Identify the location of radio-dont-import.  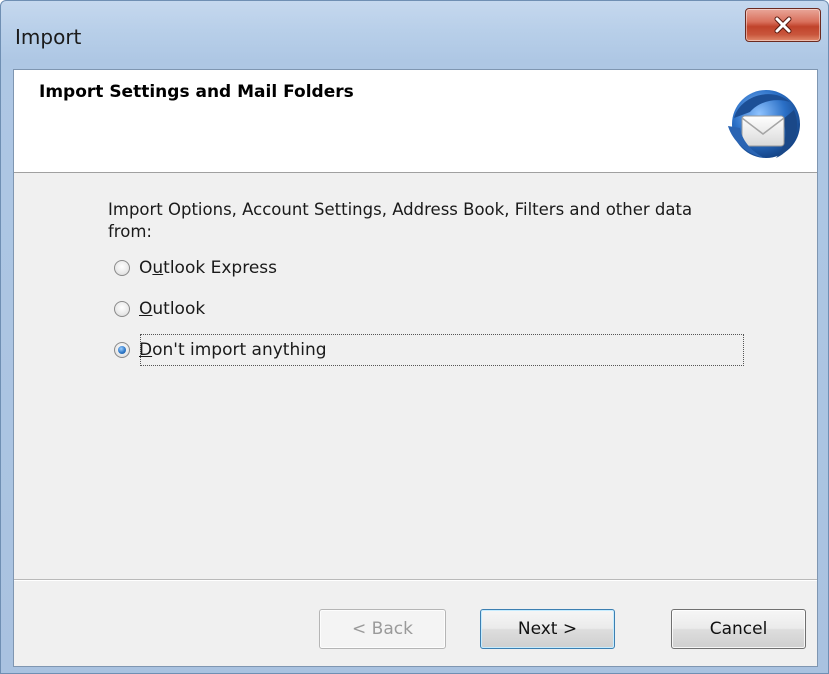
(122, 350).